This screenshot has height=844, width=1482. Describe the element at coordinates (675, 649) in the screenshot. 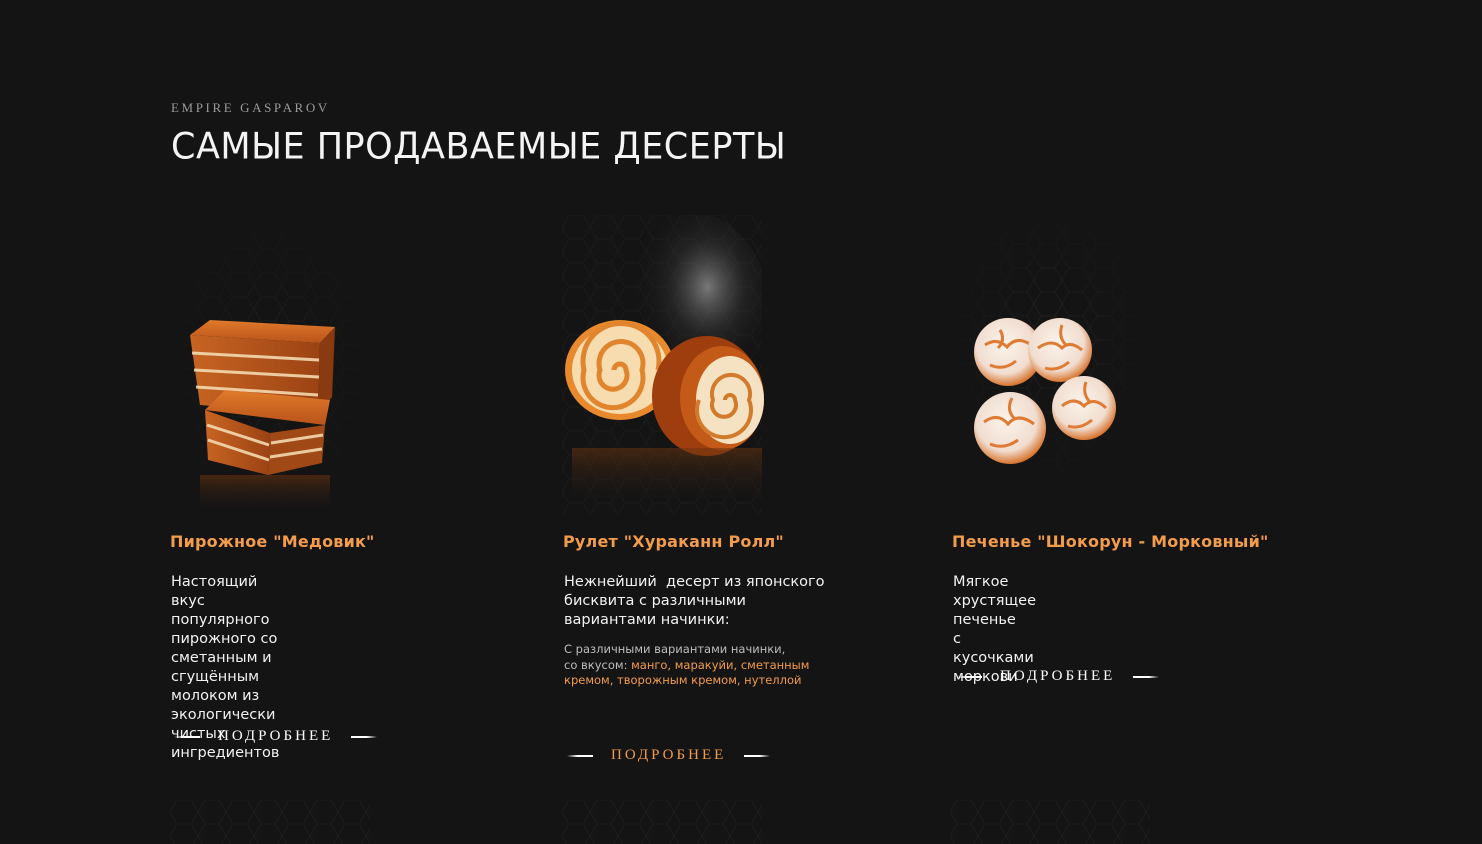

I see `note-line: С различными вариантами начинки,` at that location.